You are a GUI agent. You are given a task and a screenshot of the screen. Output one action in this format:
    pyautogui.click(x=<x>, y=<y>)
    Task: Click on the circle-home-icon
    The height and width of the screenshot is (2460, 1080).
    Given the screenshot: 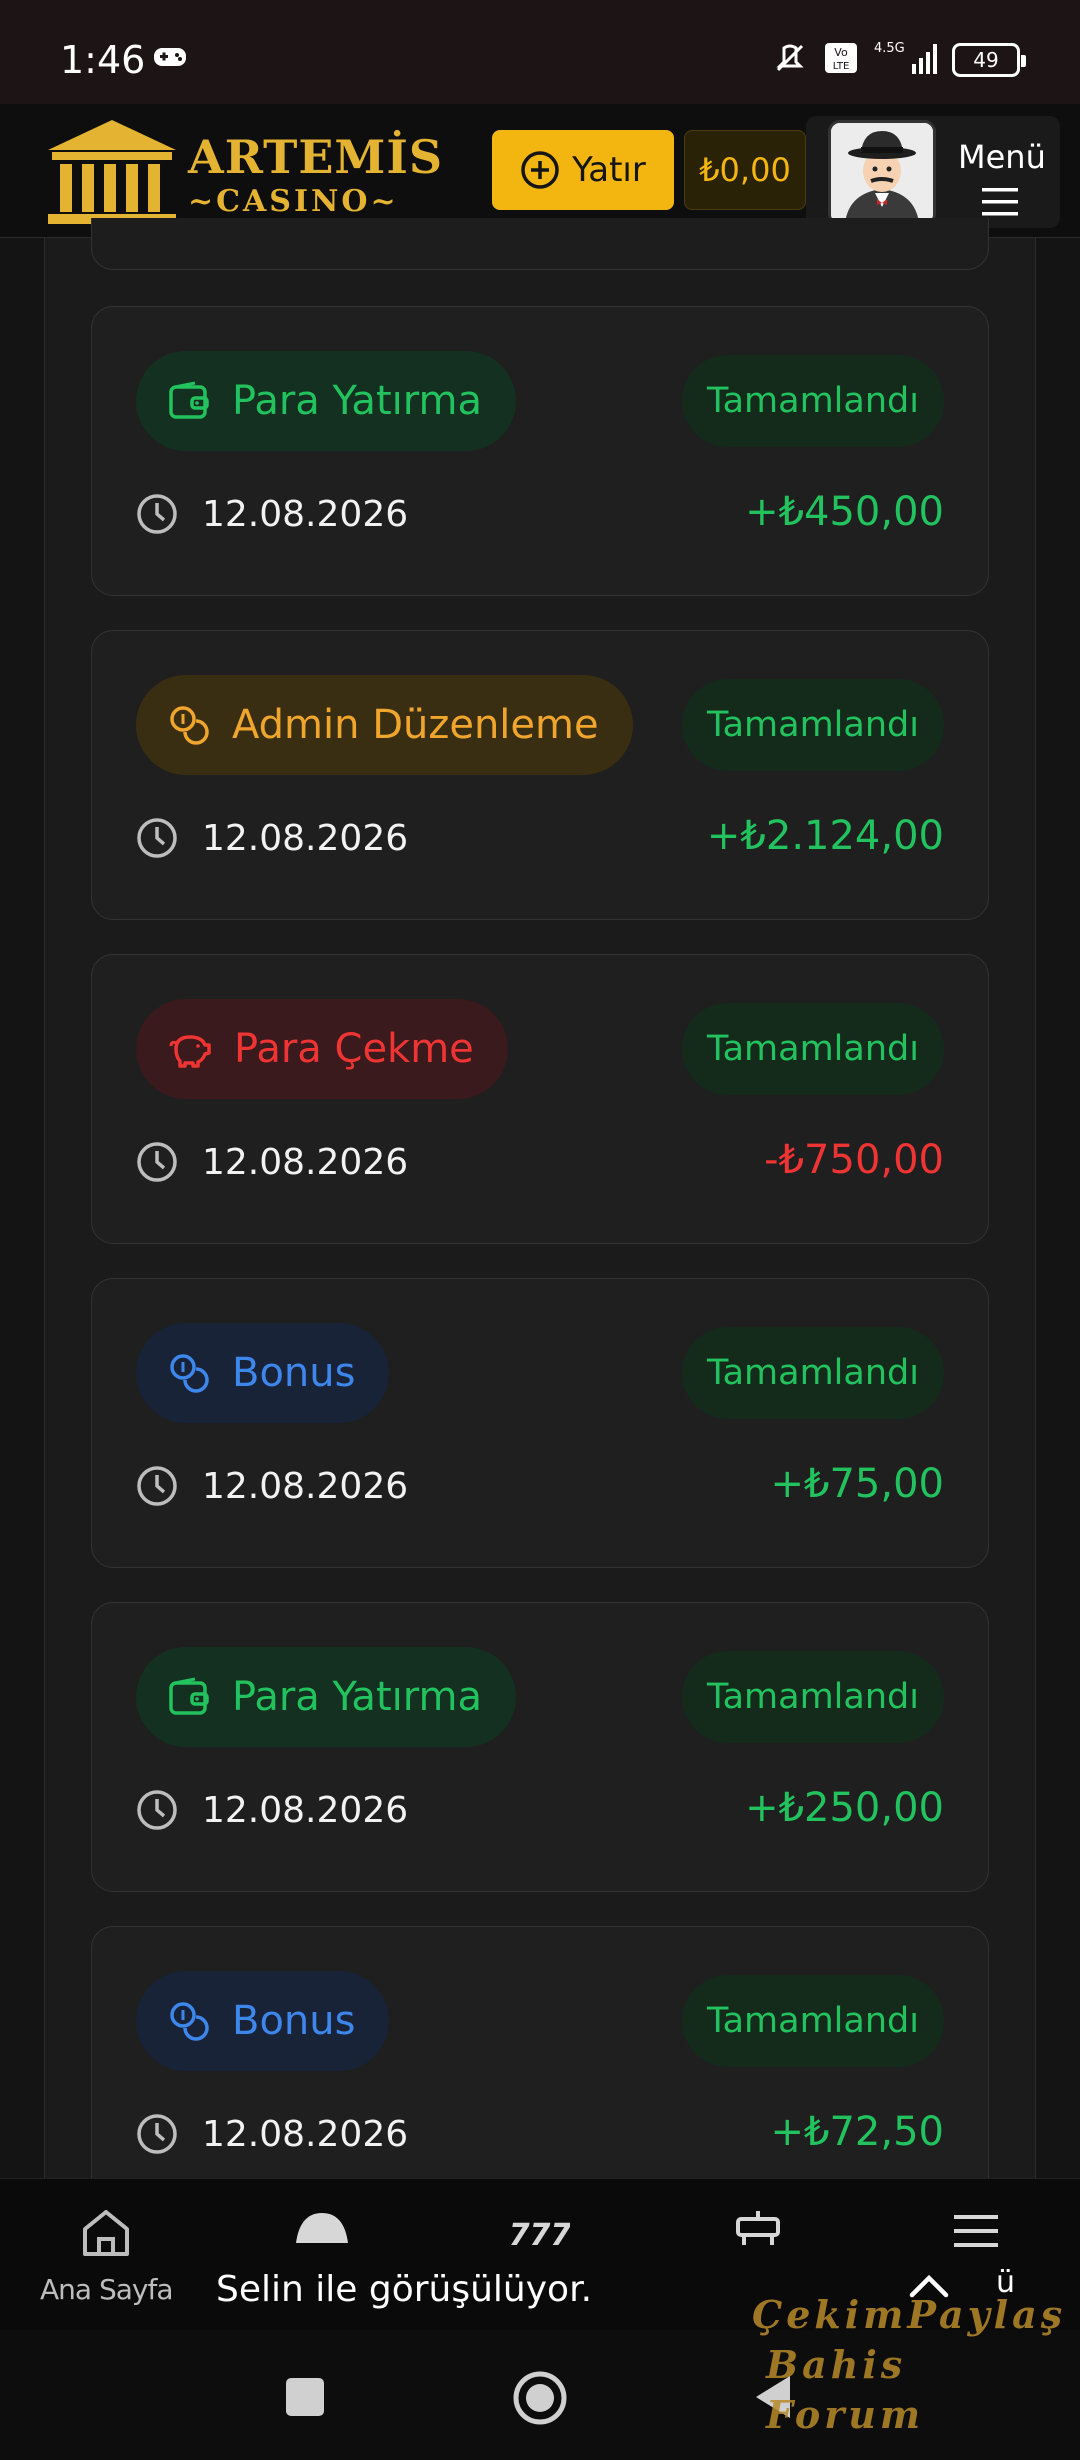 What is the action you would take?
    pyautogui.click(x=540, y=2398)
    